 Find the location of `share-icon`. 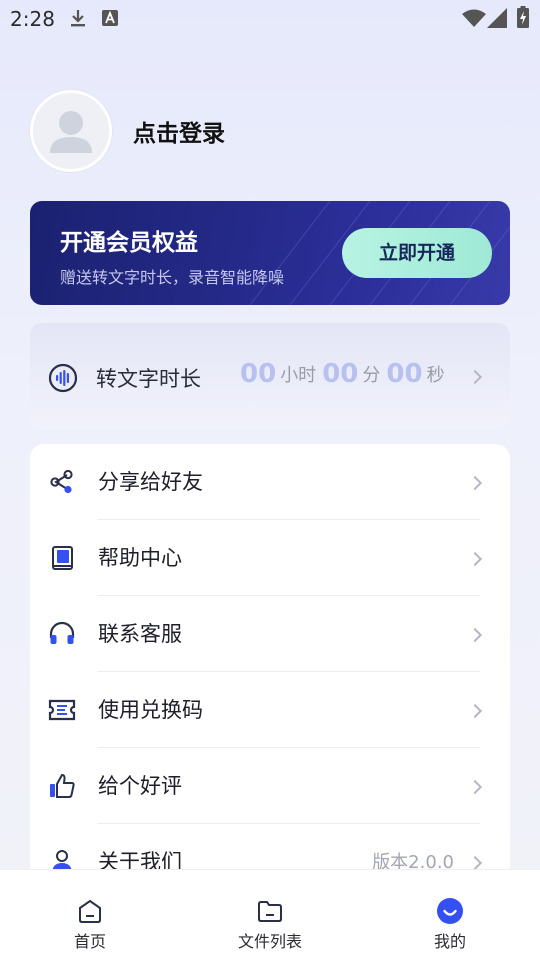

share-icon is located at coordinates (61, 481).